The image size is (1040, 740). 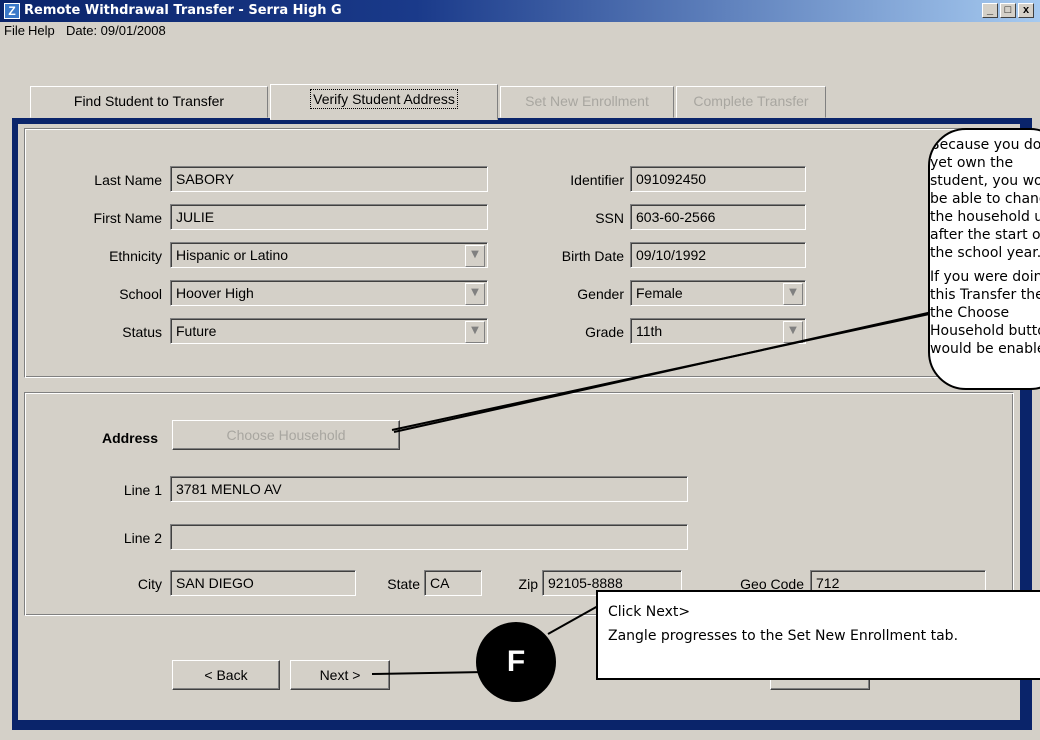 I want to click on tab-complete-transfer: Complete Transfer, so click(x=751, y=102).